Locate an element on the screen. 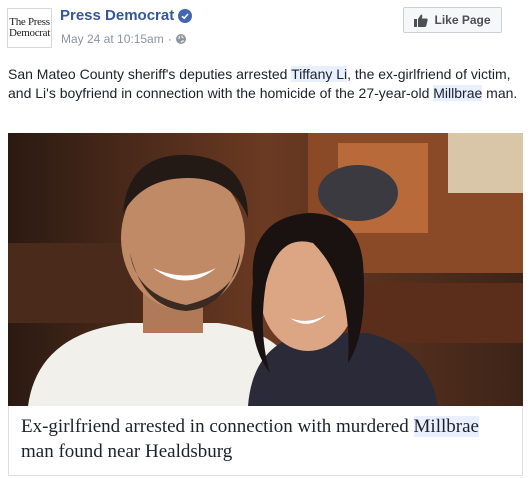 The width and height of the screenshot is (529, 478). like-page-label: Like Page is located at coordinates (462, 20).